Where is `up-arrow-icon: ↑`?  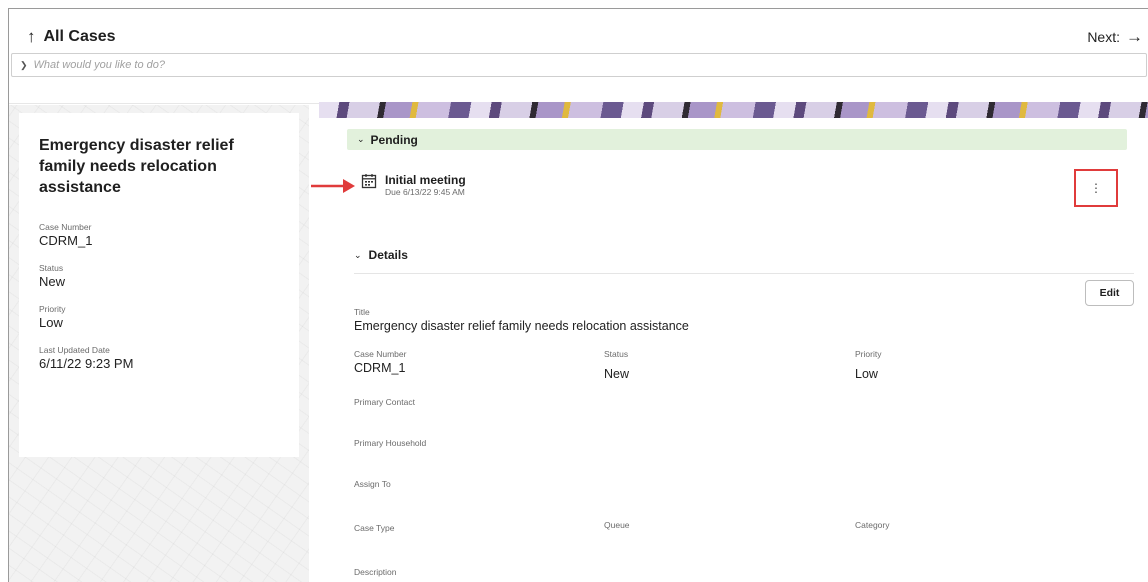 up-arrow-icon: ↑ is located at coordinates (31, 36).